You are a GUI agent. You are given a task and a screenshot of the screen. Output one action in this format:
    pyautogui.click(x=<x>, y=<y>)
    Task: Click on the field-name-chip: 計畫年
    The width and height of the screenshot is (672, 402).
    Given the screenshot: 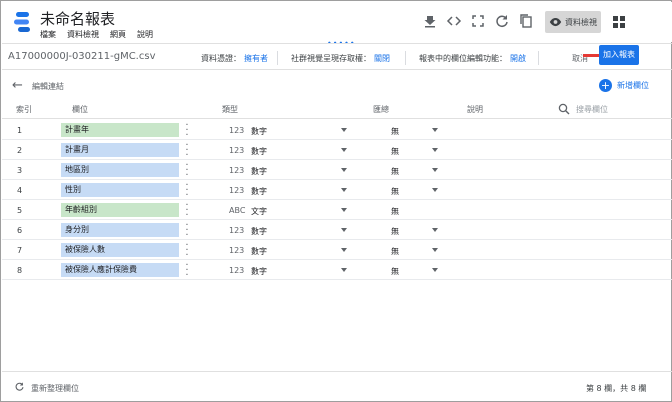 What is the action you would take?
    pyautogui.click(x=120, y=130)
    